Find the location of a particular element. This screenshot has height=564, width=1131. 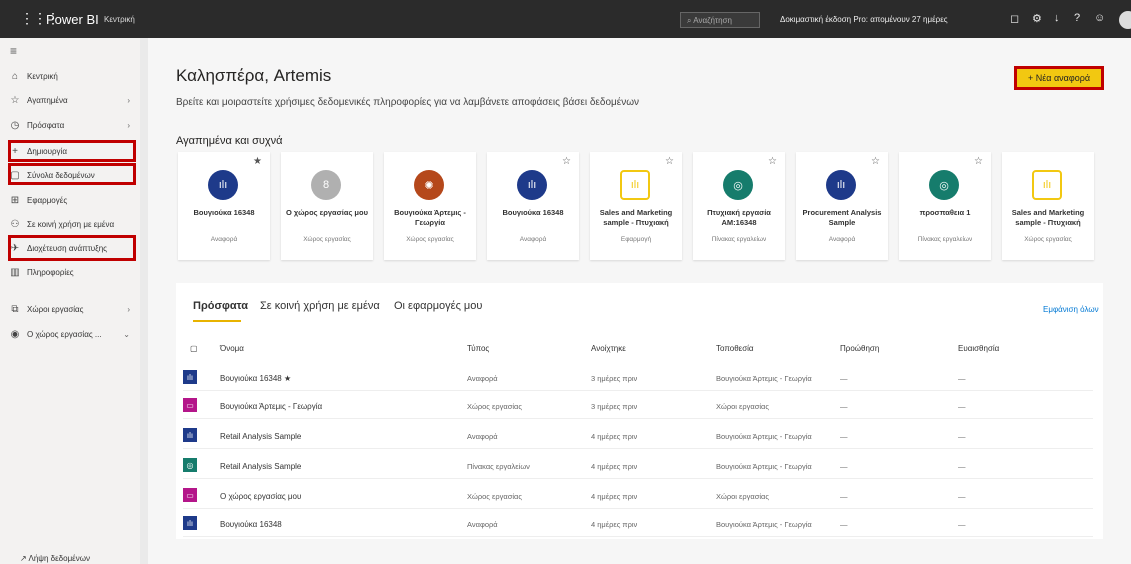

favorite-card: ılı ☆ Procurement Analysis Sample Αναφορά is located at coordinates (842, 206).